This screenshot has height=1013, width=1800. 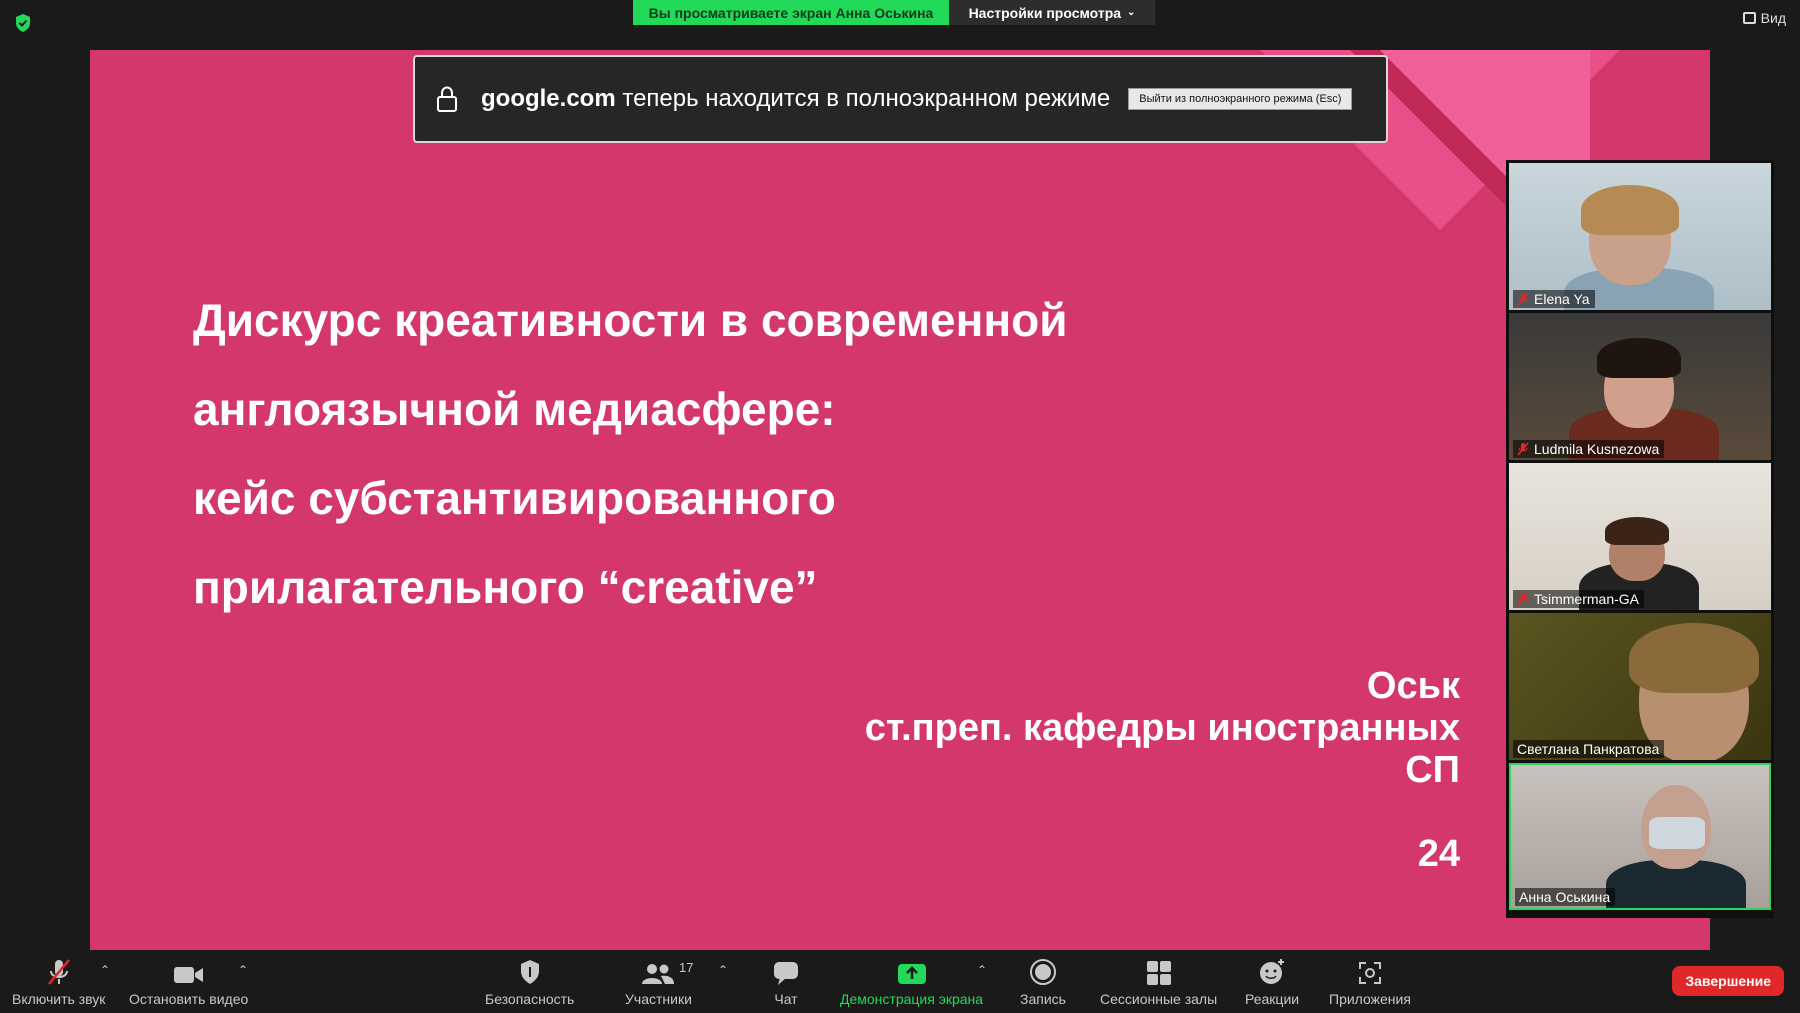 What do you see at coordinates (548, 98) in the screenshot?
I see `fullscreen-domain: google.com` at bounding box center [548, 98].